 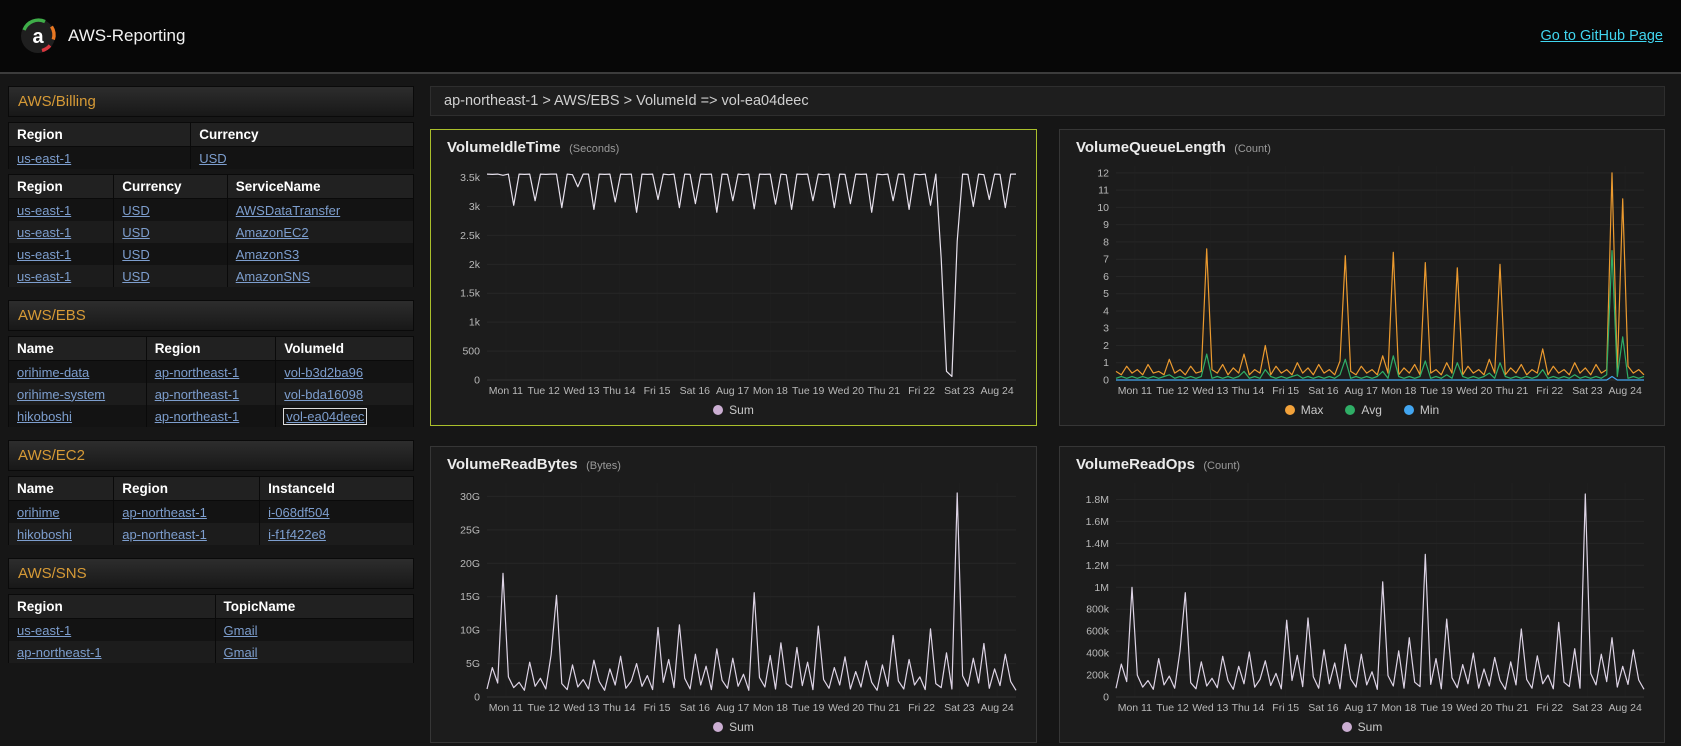 I want to click on table-header-row: Region Currency, so click(x=210, y=134).